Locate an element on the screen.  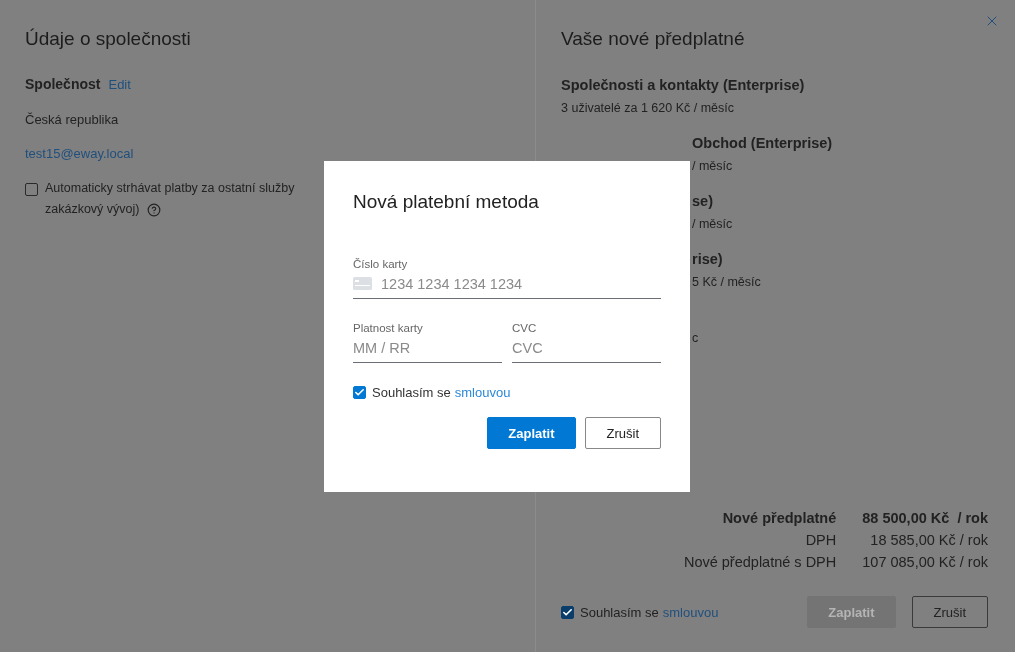
total-amount: 107 085,00 Kč / rok is located at coordinates (925, 562).